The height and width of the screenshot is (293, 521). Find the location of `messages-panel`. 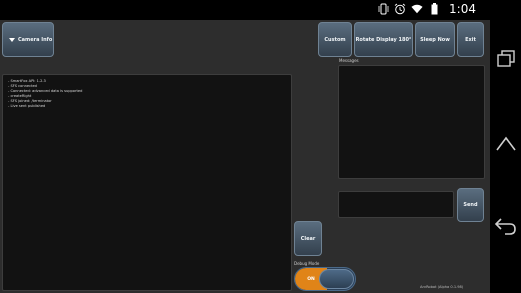

messages-panel is located at coordinates (411, 122).